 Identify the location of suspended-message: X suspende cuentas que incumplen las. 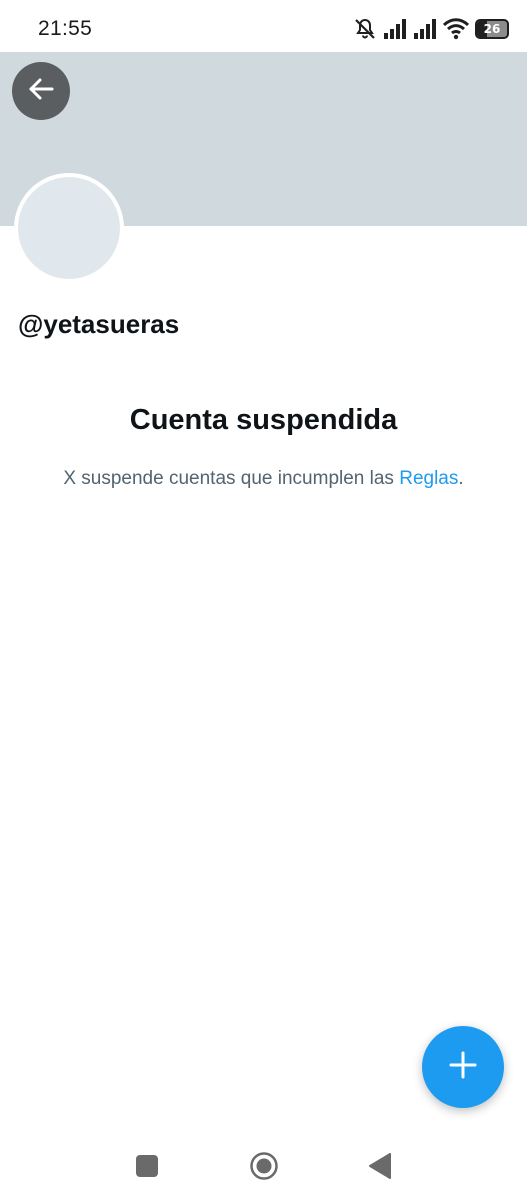
(231, 478).